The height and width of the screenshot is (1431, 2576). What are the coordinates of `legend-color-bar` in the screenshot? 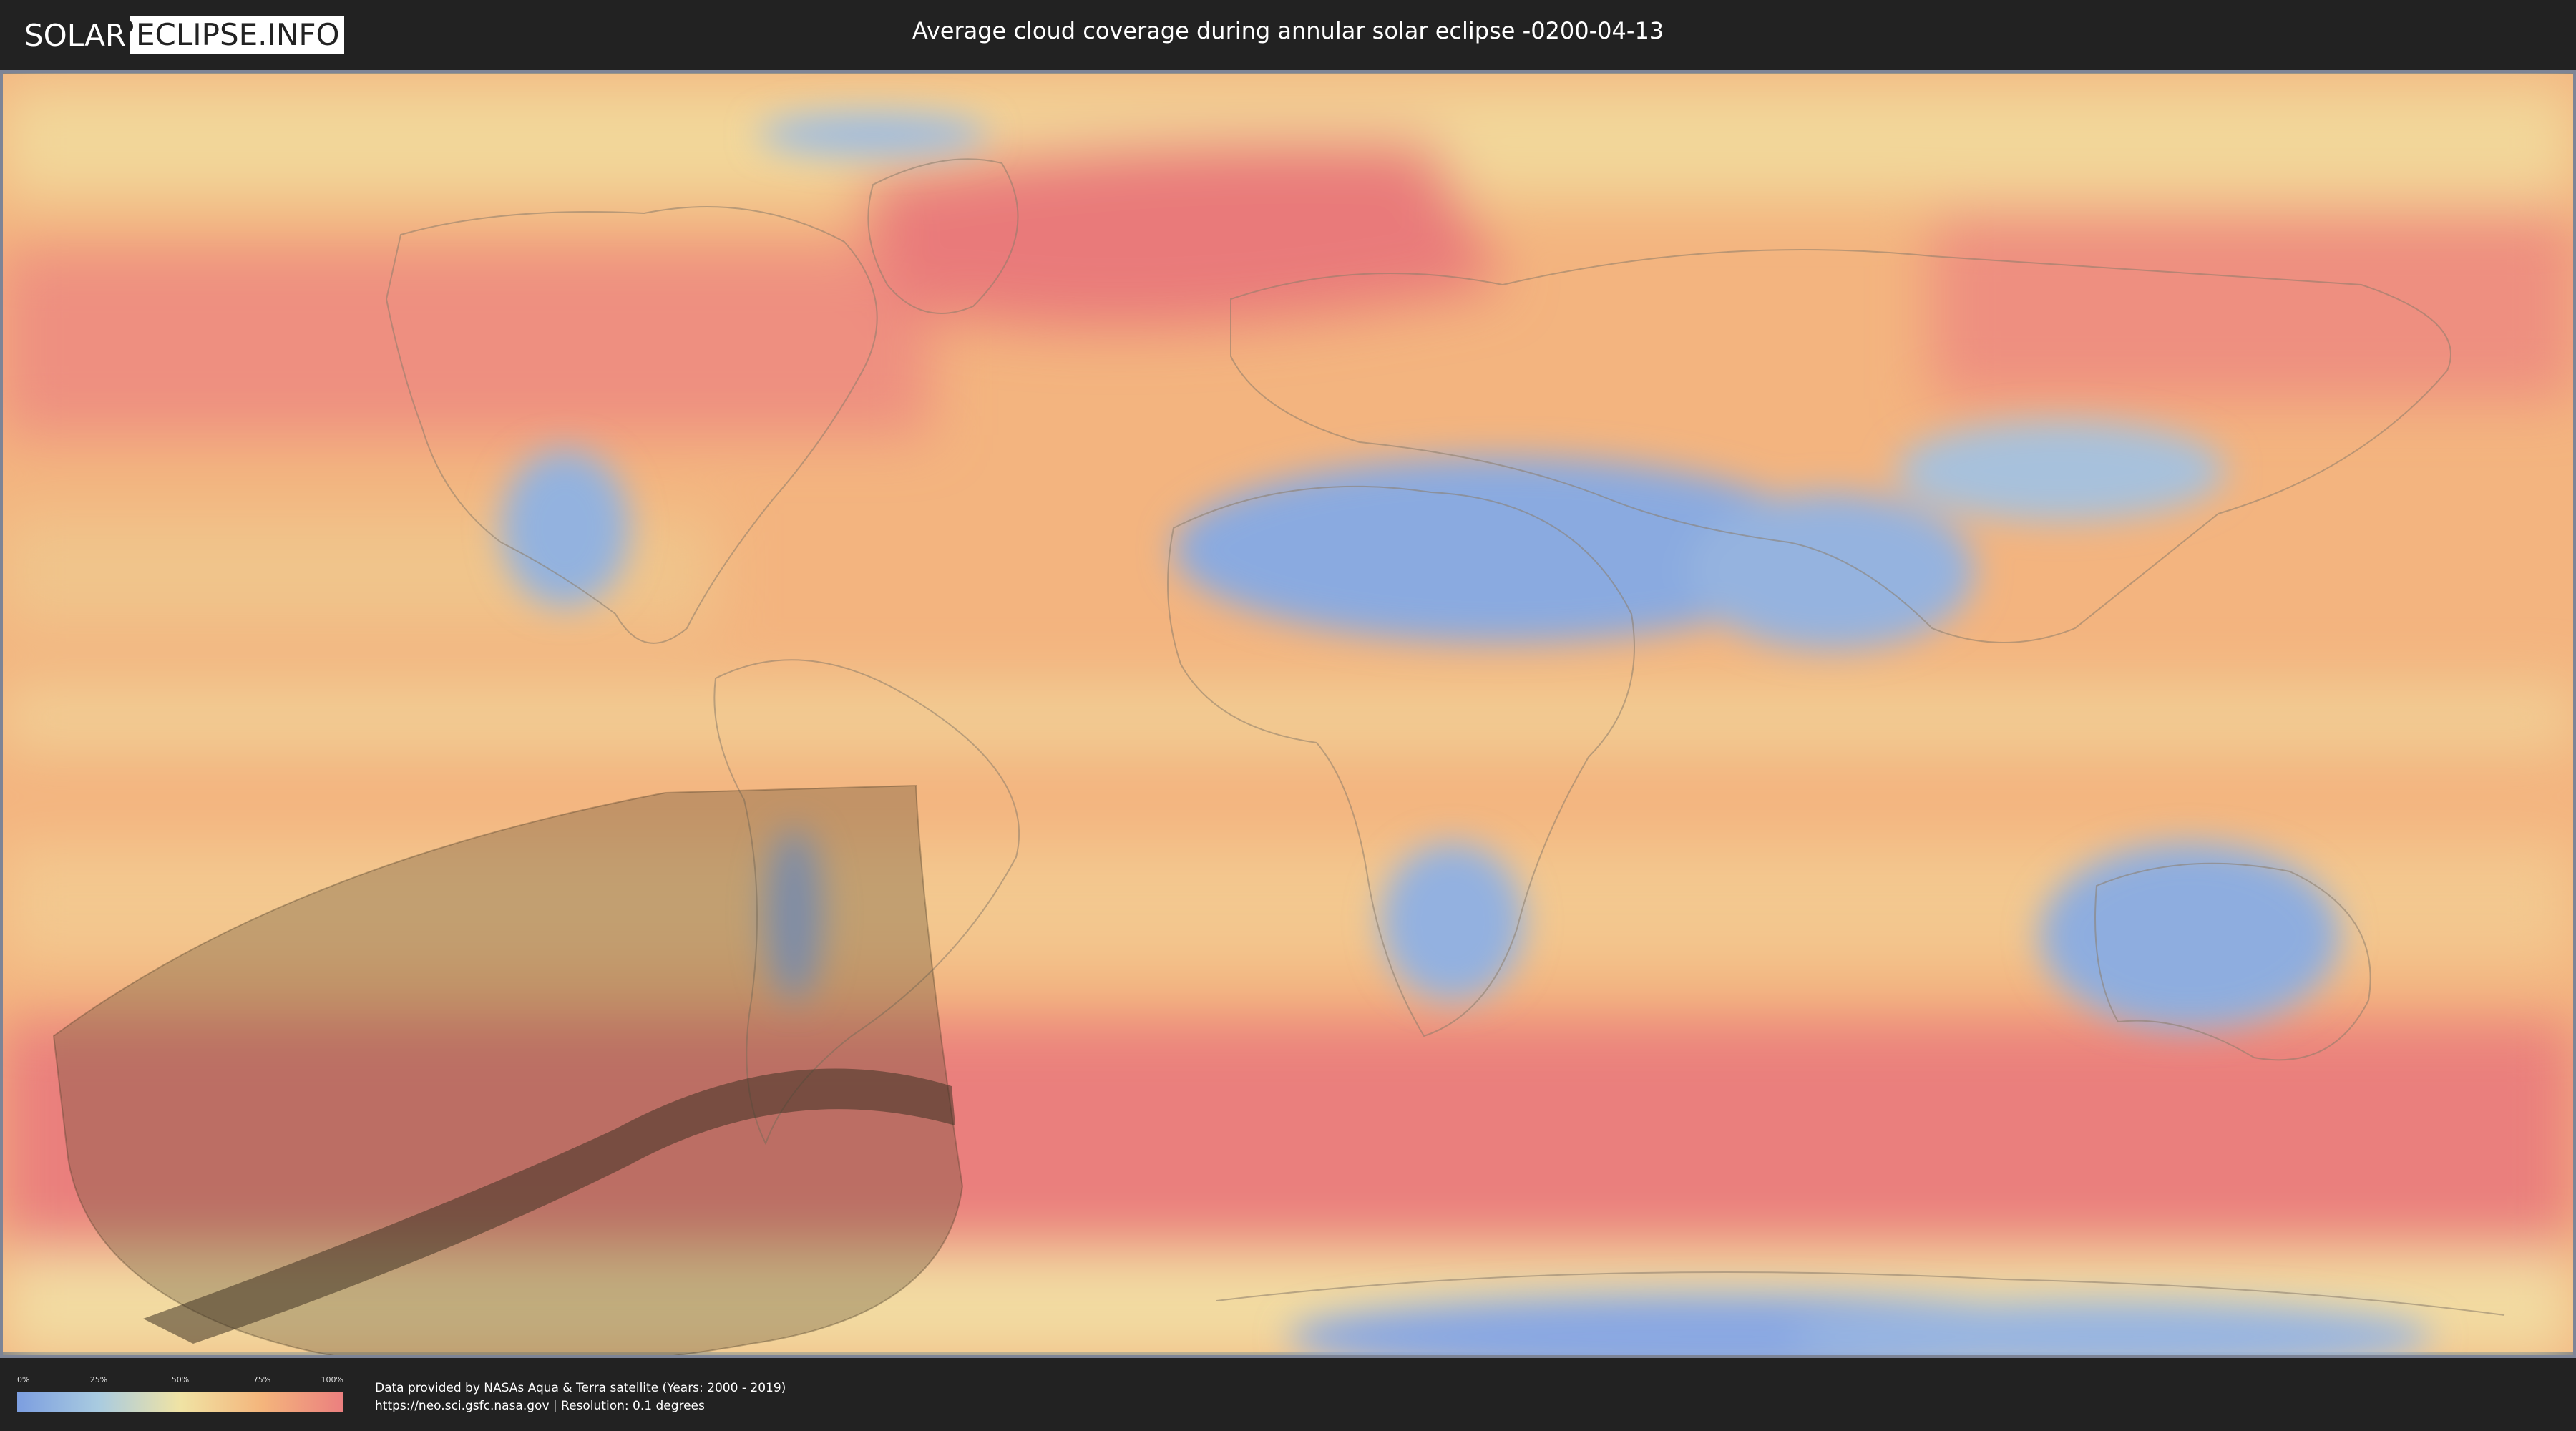 It's located at (180, 1402).